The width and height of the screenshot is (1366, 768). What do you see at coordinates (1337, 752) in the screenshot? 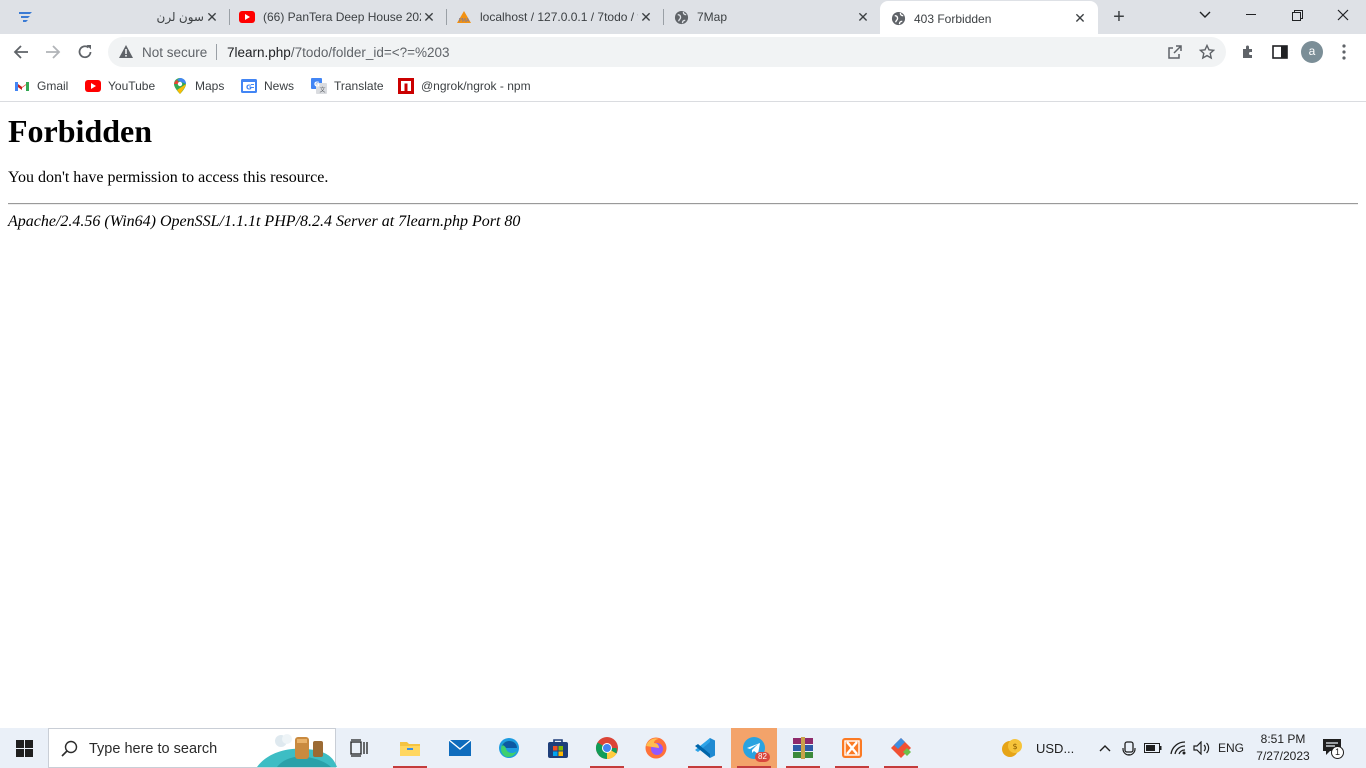
I see `notification-count-badge: 1` at bounding box center [1337, 752].